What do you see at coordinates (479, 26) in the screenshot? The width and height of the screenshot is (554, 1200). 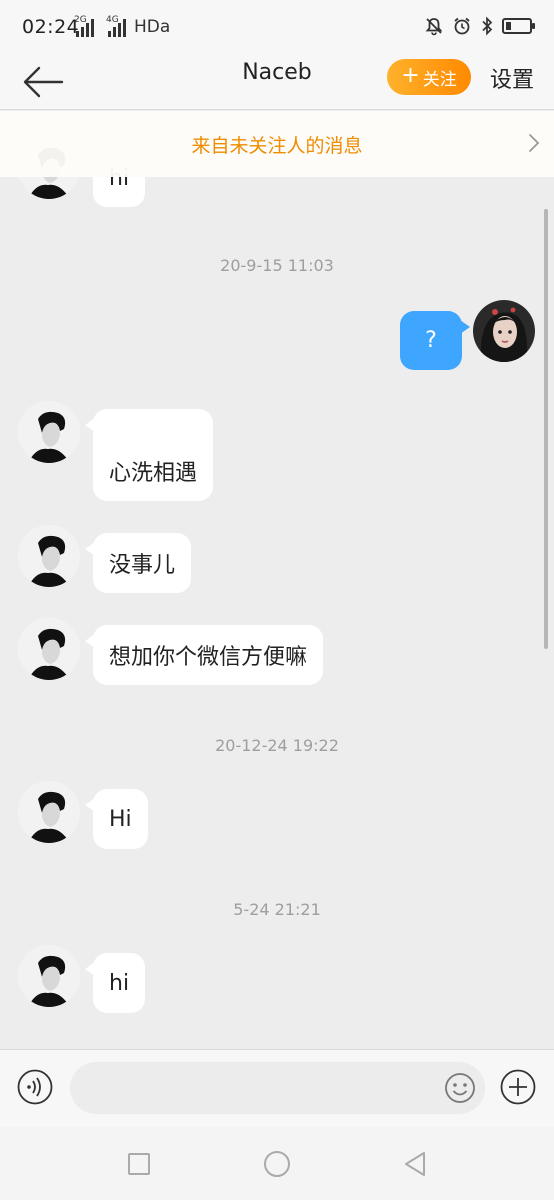 I see `status-right-icons` at bounding box center [479, 26].